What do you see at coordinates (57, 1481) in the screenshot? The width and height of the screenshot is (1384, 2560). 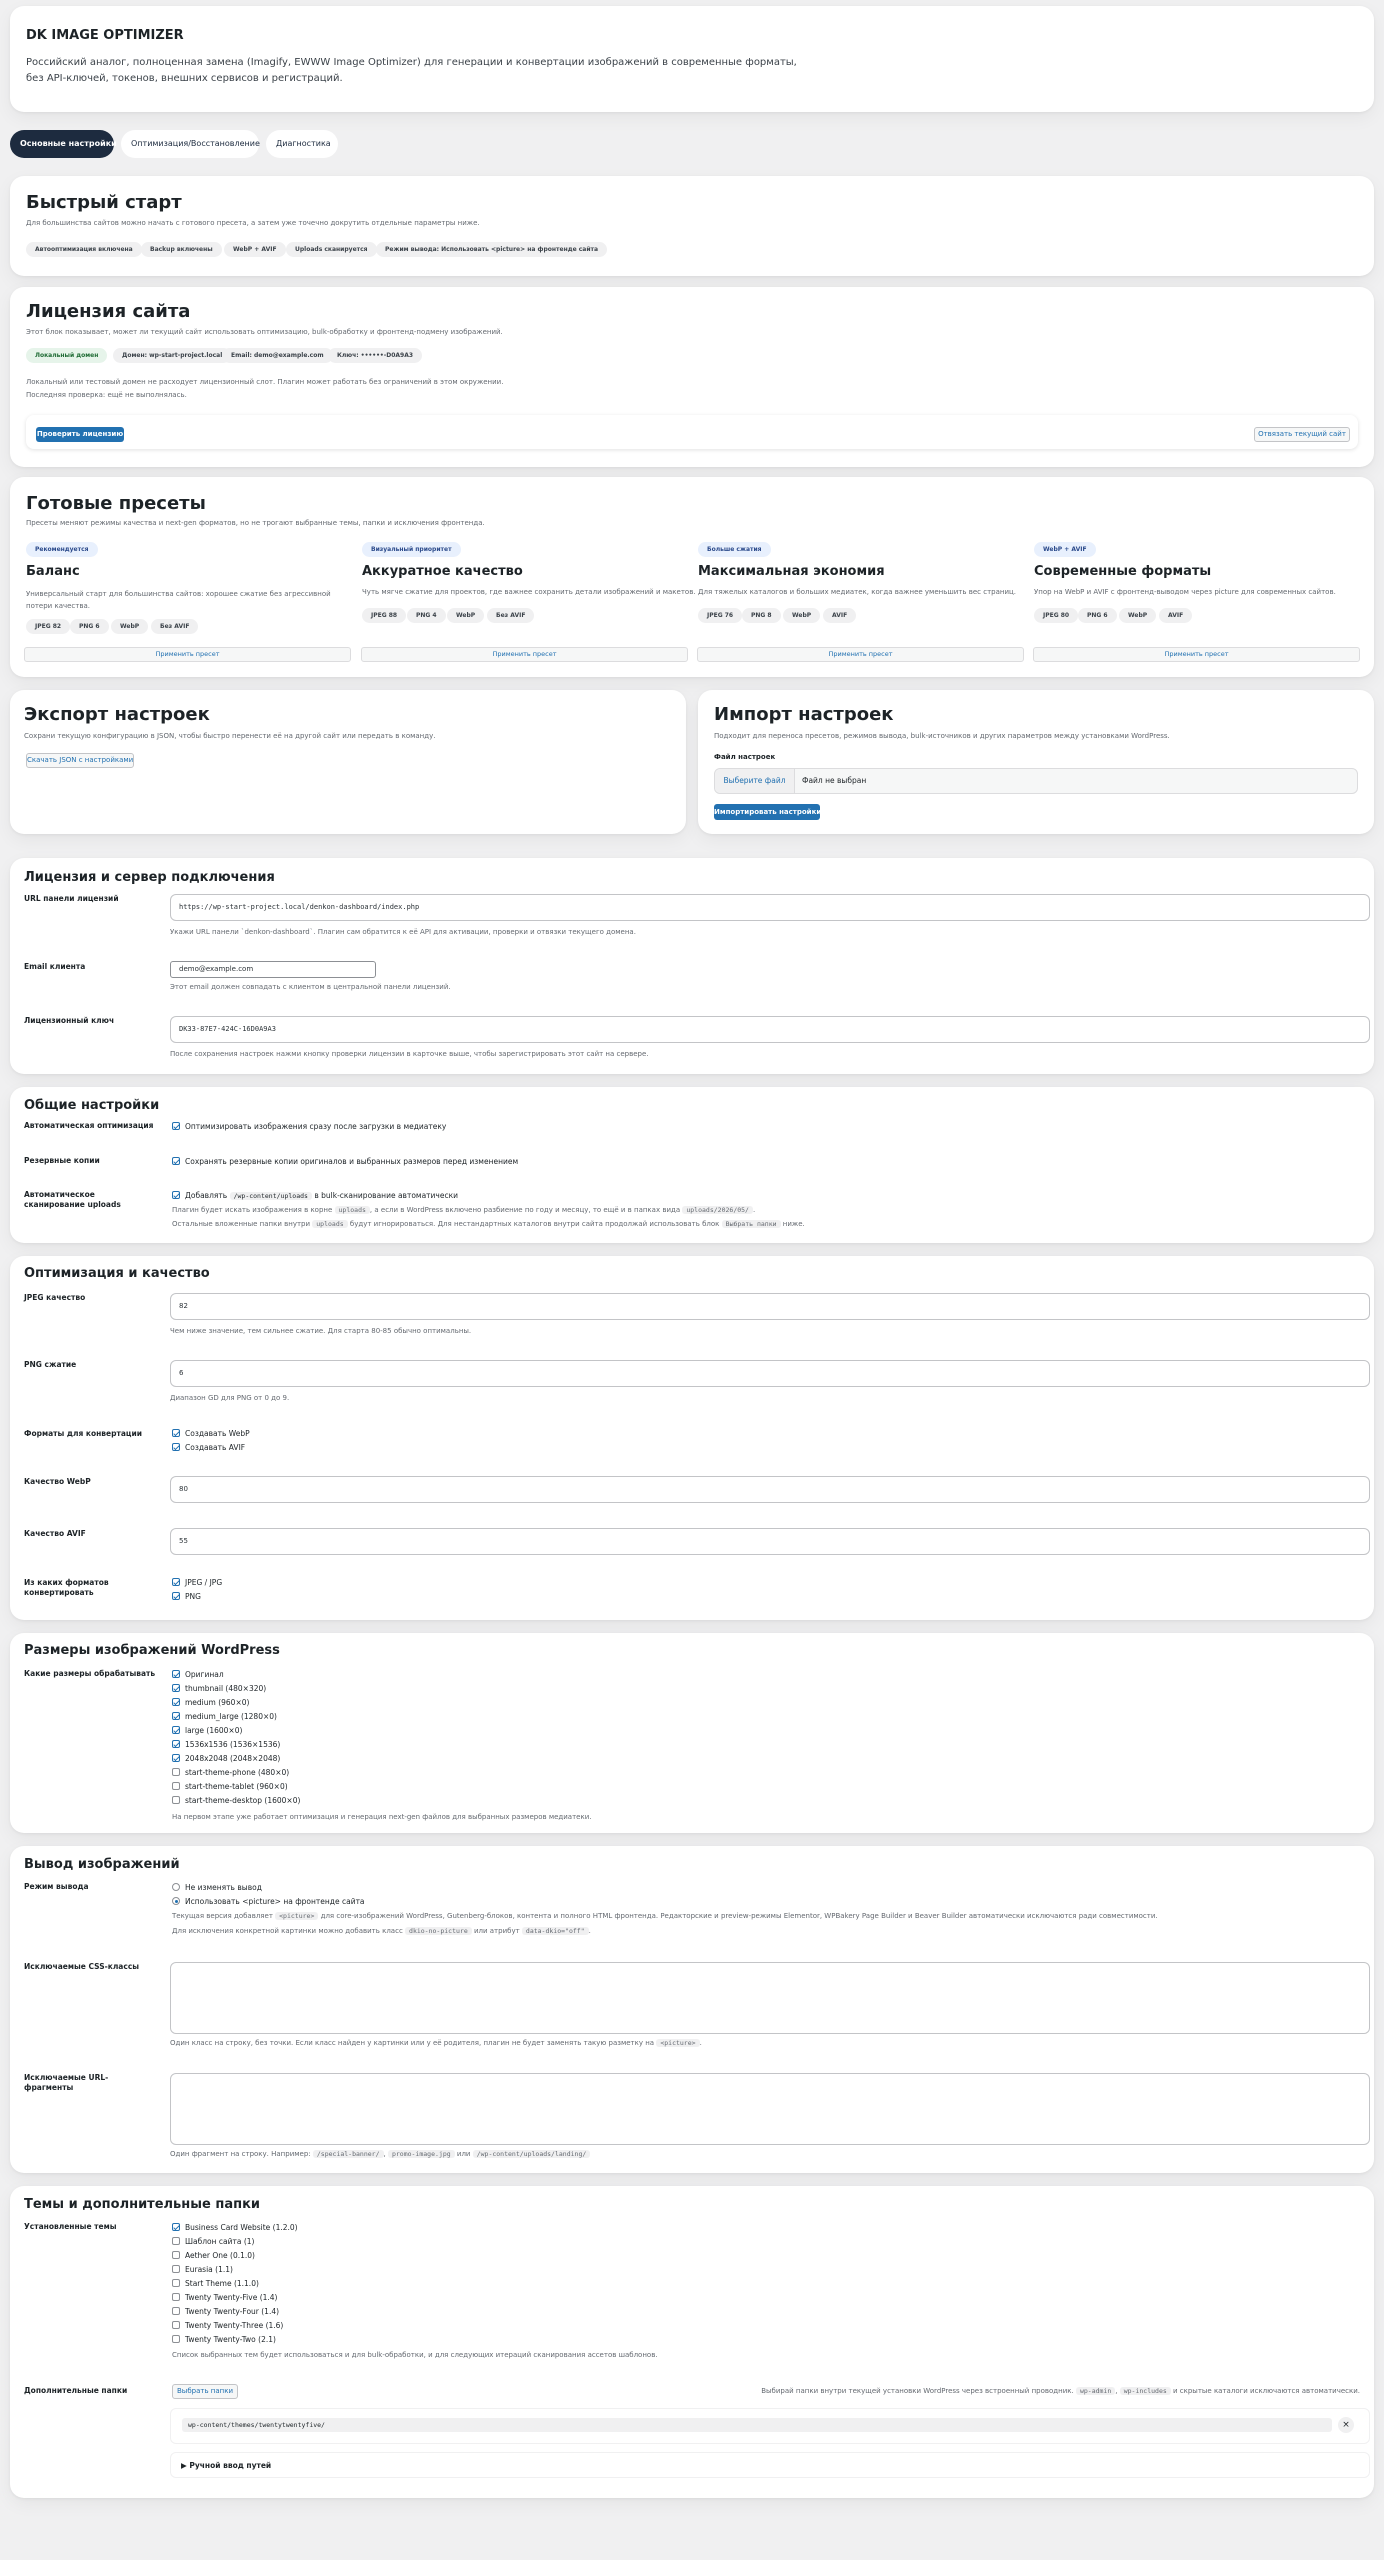 I see `webp-quality-label: Качество WebP` at bounding box center [57, 1481].